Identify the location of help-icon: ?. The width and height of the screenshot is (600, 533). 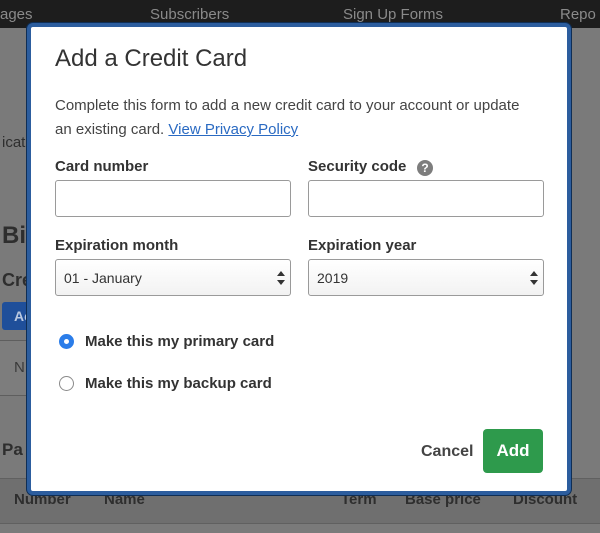
(425, 168).